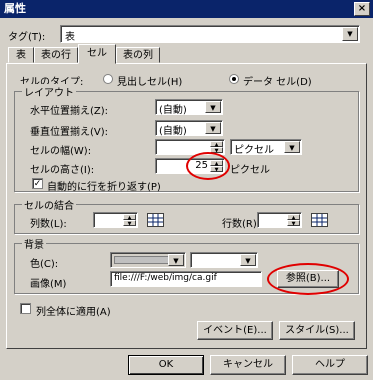 Image resolution: width=373 pixels, height=380 pixels. I want to click on cols-spin: ▲ ▼, so click(129, 220).